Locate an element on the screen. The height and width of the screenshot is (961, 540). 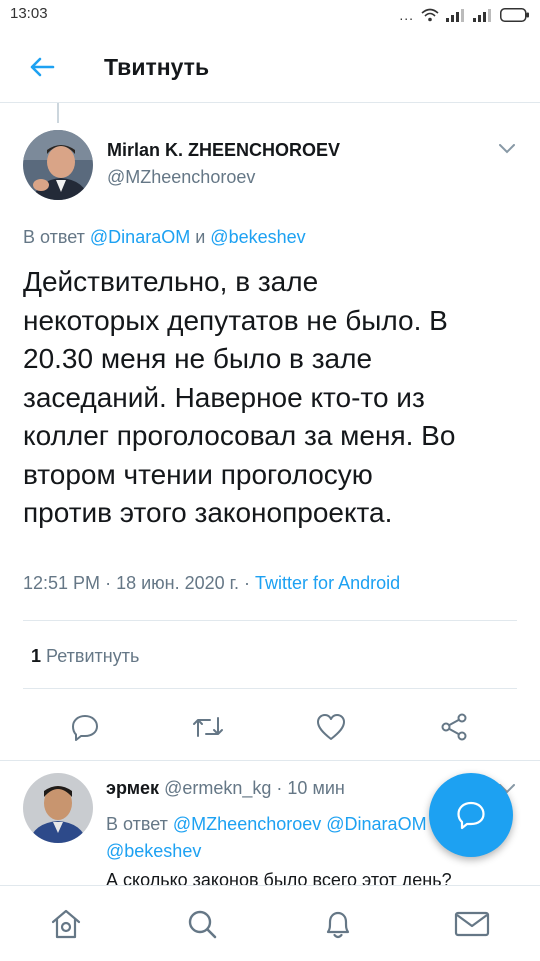
reply-button is located at coordinates (85, 727).